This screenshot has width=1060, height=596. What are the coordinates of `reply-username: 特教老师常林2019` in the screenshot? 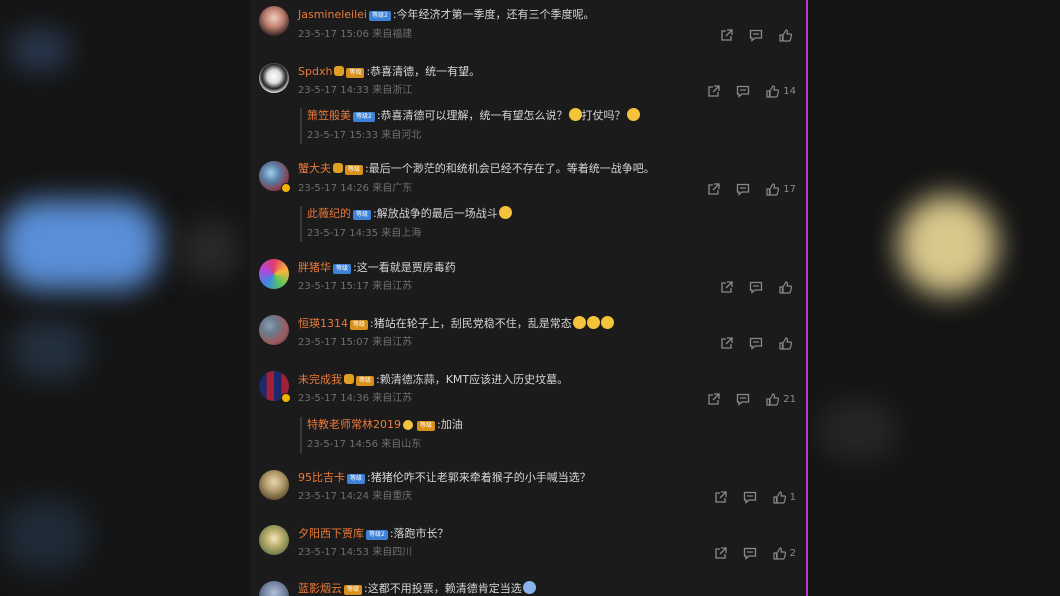 It's located at (354, 424).